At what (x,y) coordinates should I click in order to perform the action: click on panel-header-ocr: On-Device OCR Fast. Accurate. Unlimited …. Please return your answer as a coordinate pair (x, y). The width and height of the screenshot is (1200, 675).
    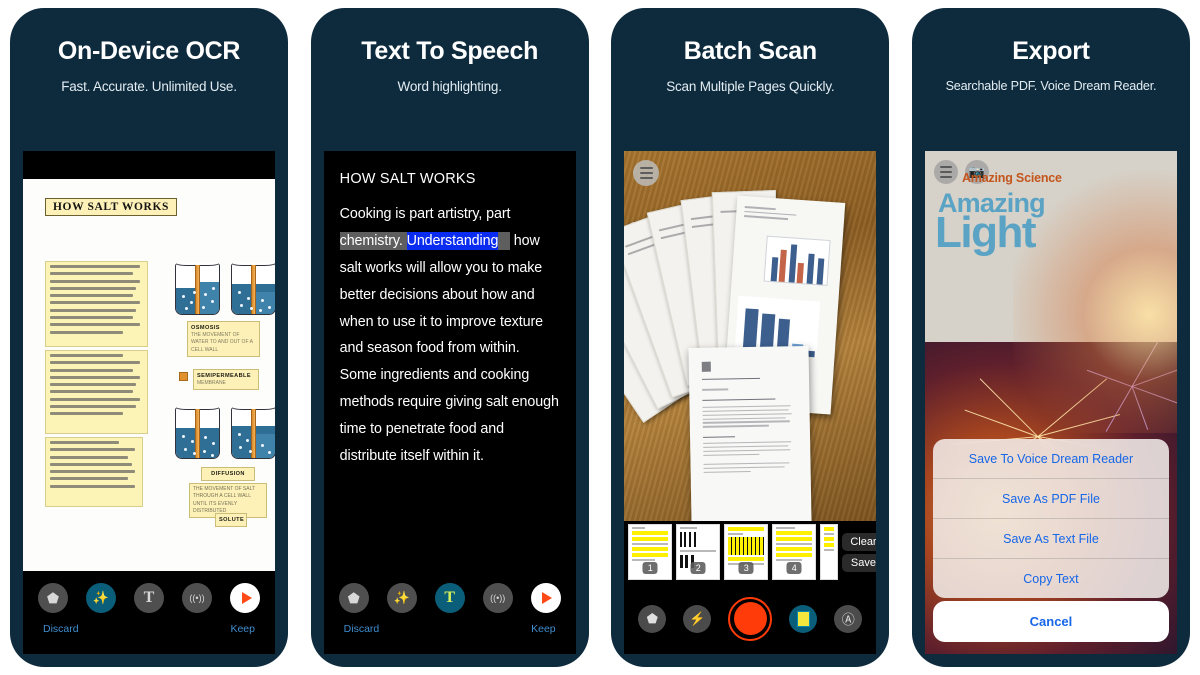
    Looking at the image, I should click on (149, 51).